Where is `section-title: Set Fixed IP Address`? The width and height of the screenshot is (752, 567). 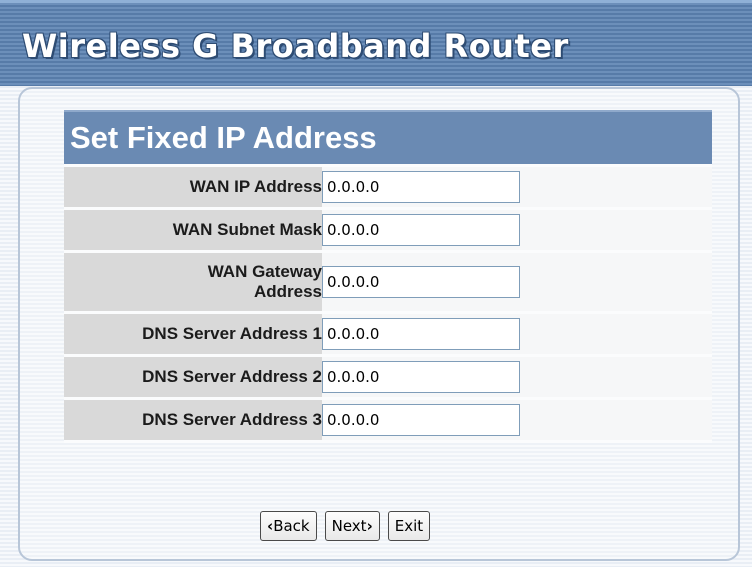
section-title: Set Fixed IP Address is located at coordinates (223, 137).